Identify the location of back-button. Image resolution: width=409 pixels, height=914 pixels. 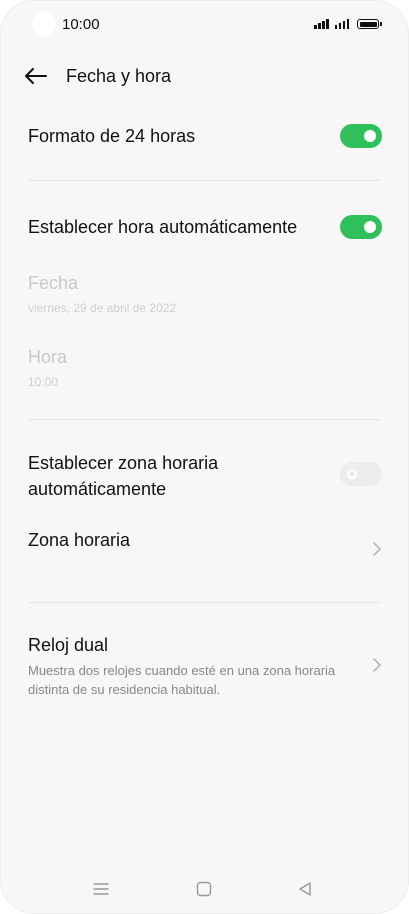
(36, 76).